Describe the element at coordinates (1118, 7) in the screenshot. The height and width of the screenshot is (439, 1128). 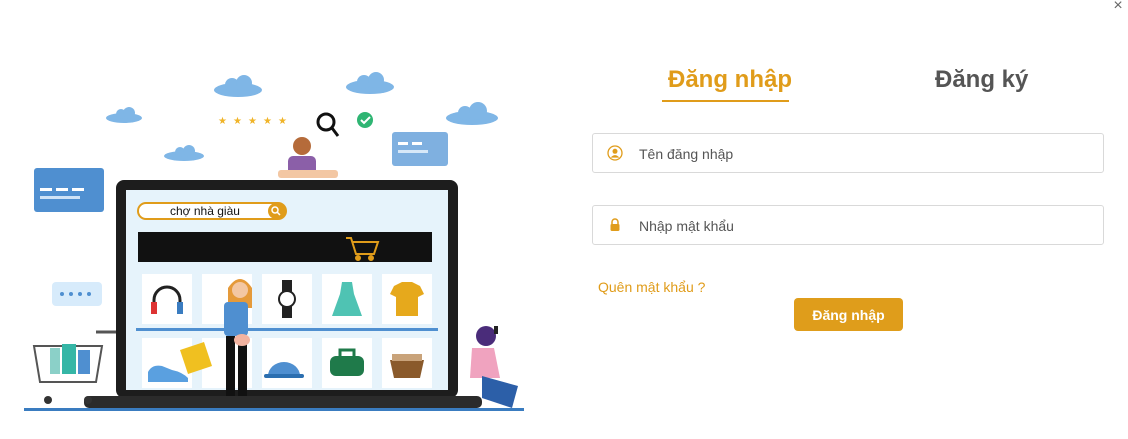
I see `close-icon: ×` at that location.